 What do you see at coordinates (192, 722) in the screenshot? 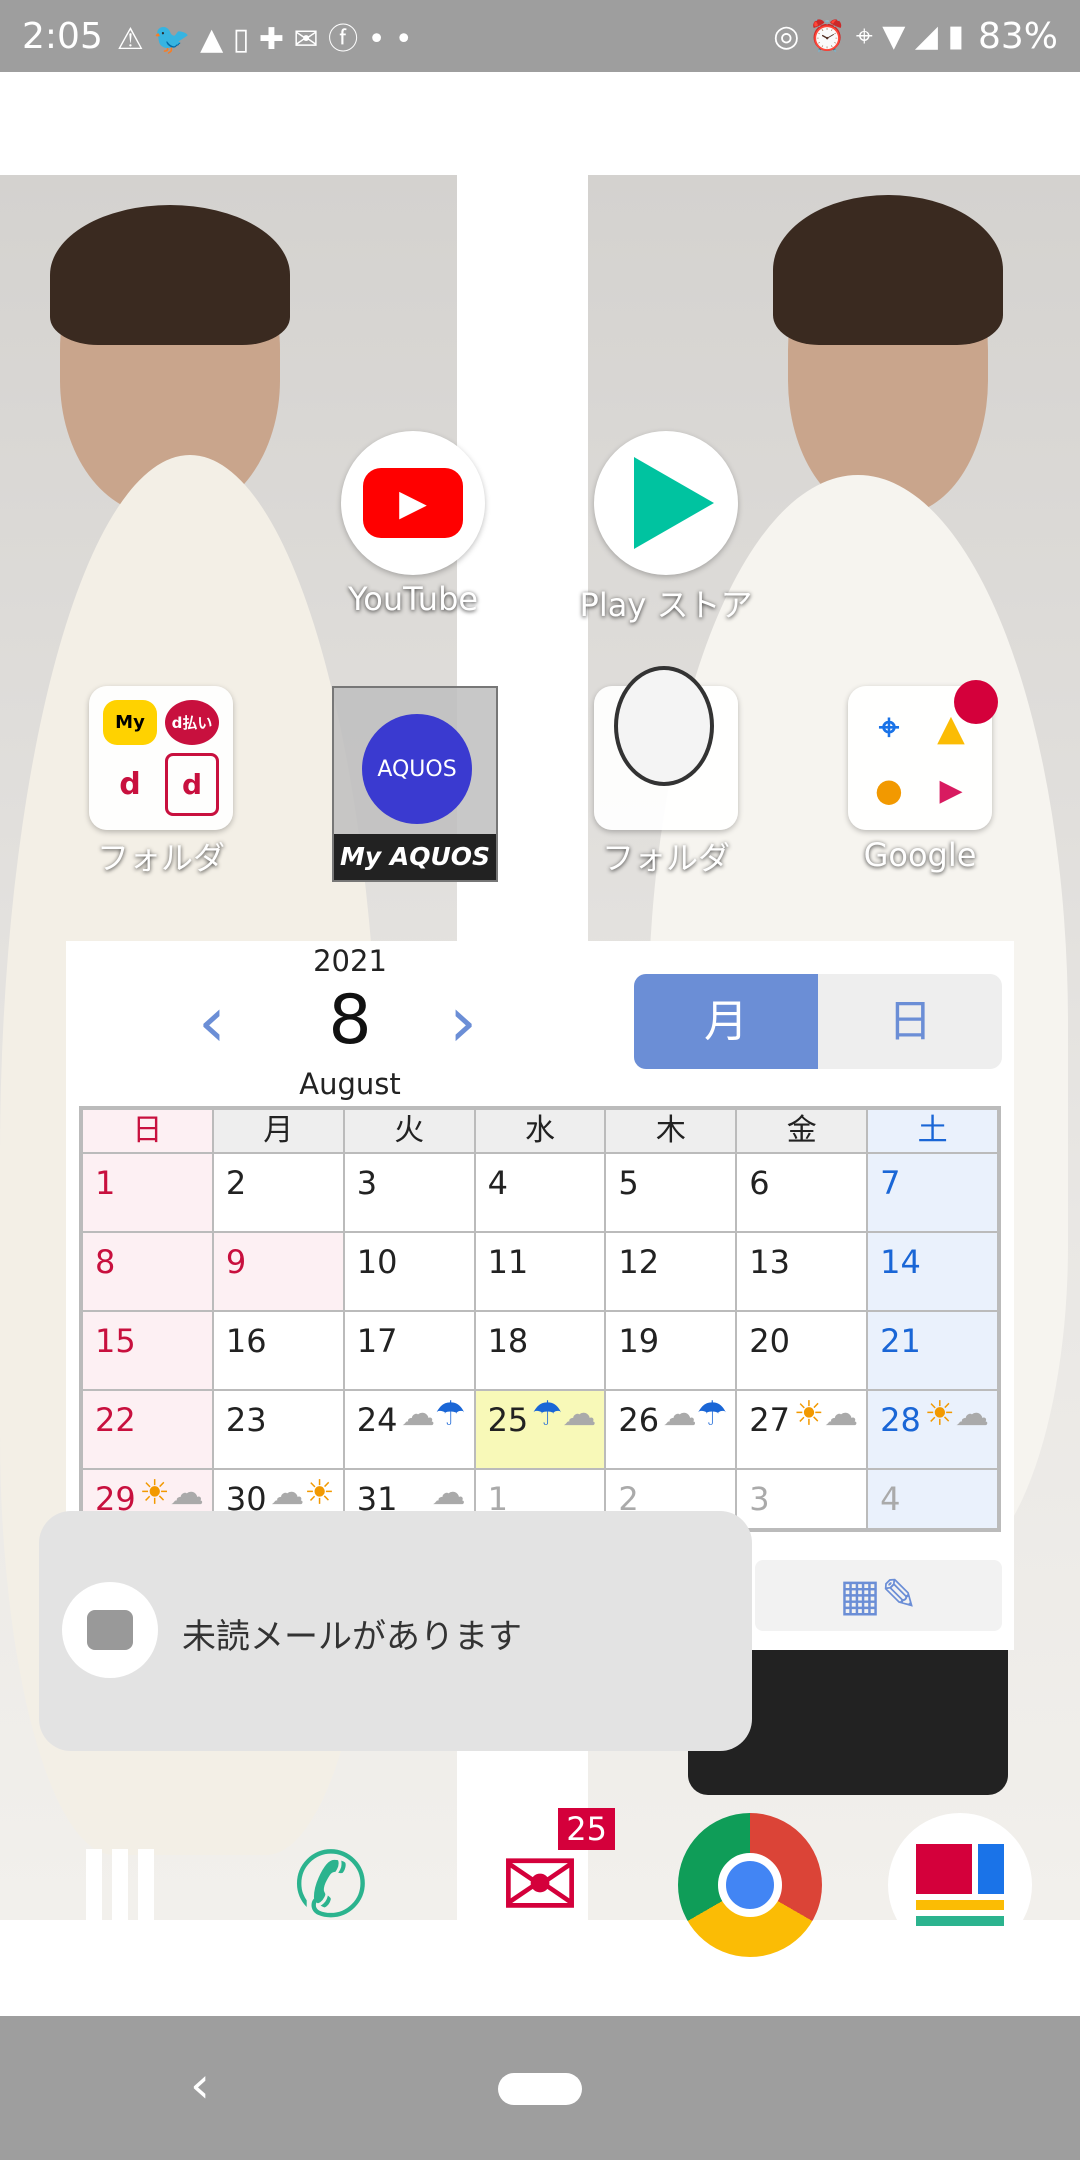
I see `d-barai-icon: d払い` at bounding box center [192, 722].